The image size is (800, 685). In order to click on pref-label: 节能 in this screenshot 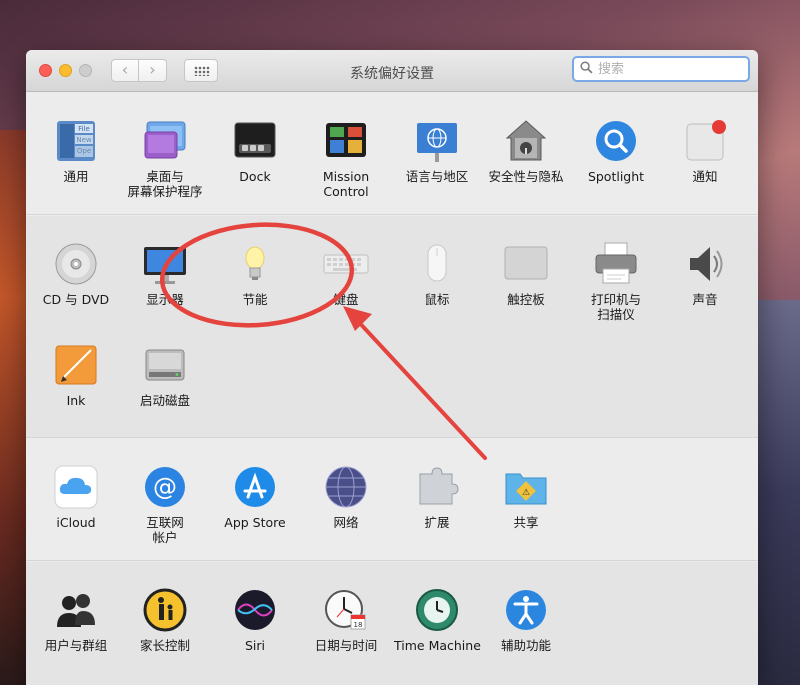, I will do `click(255, 299)`.